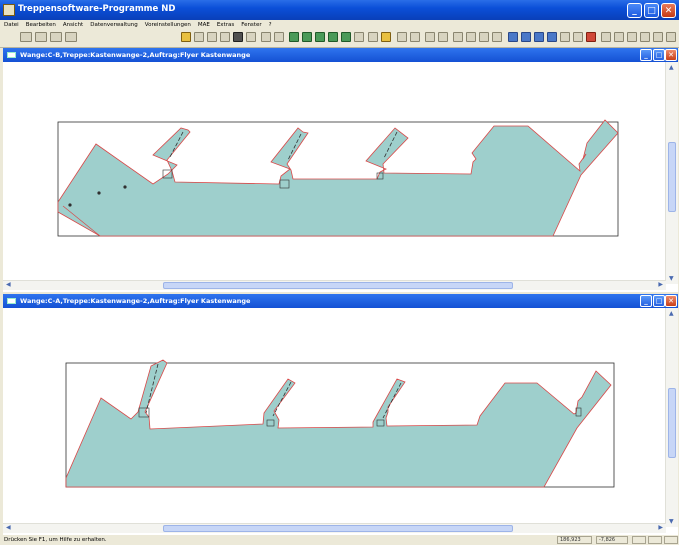  I want to click on tool-2-icon, so click(526, 37).